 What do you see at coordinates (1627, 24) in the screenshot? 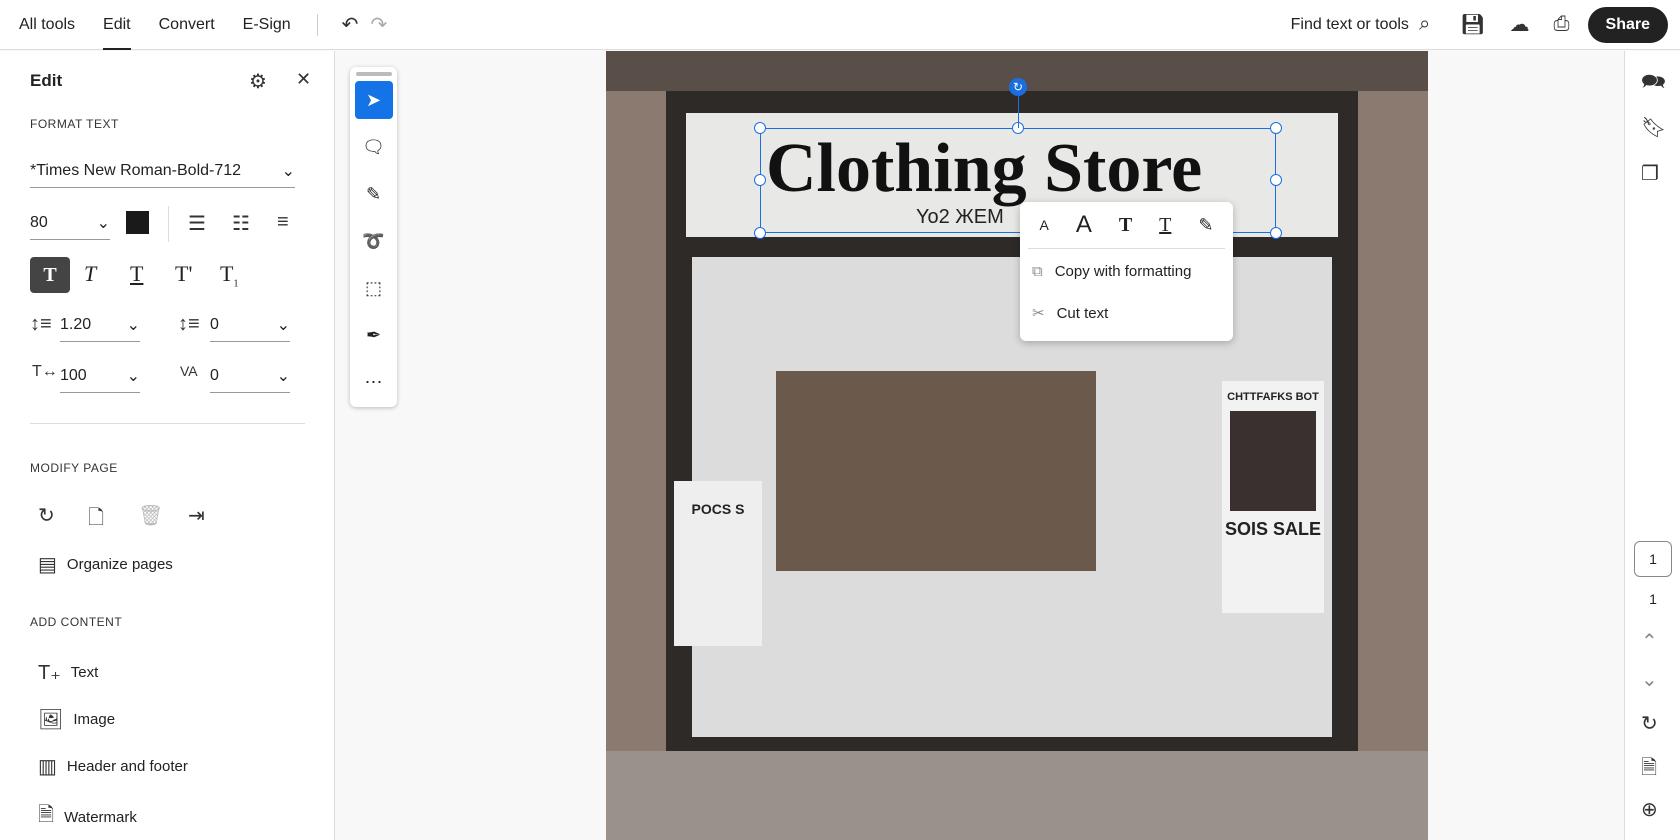
I see `share-button: Share` at bounding box center [1627, 24].